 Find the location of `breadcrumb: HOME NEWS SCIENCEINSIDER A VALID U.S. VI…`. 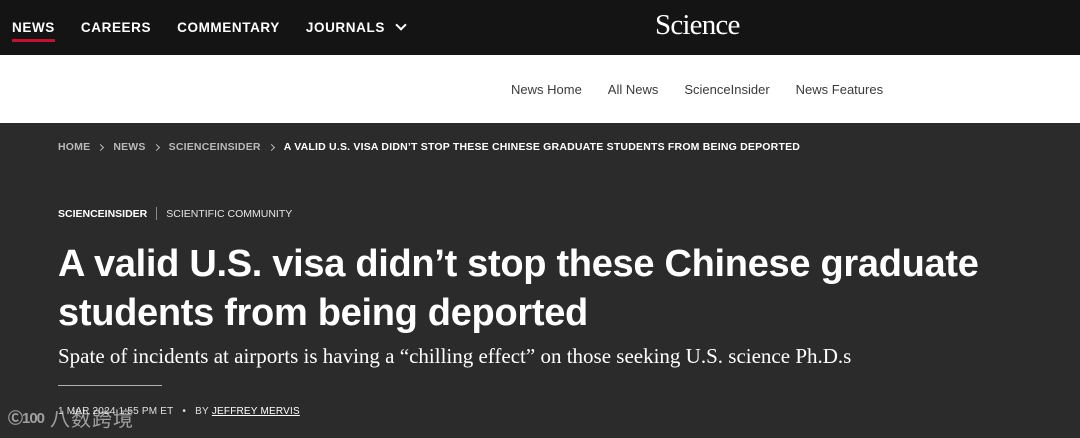

breadcrumb: HOME NEWS SCIENCEINSIDER A VALID U.S. VI… is located at coordinates (429, 147).